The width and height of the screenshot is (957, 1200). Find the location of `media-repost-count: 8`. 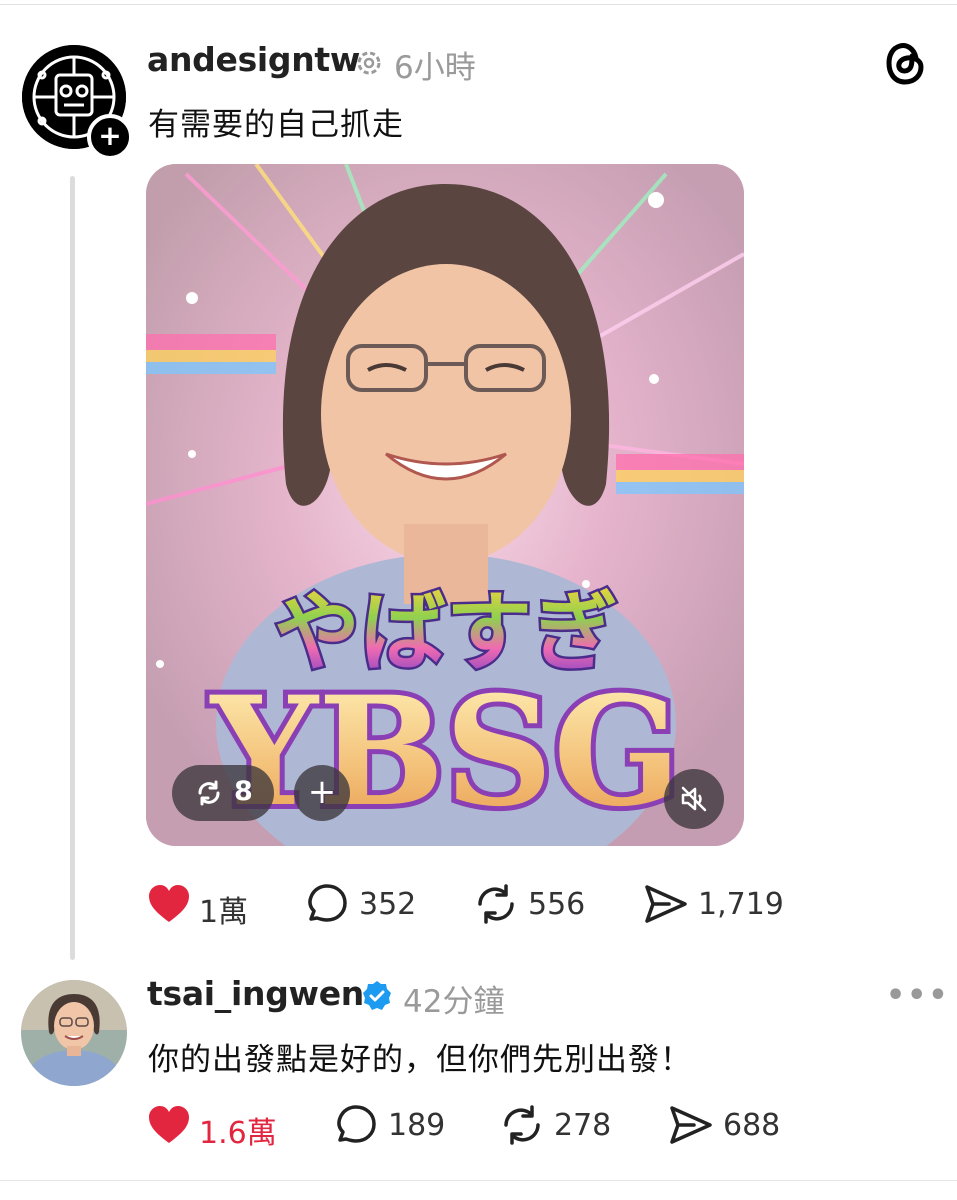

media-repost-count: 8 is located at coordinates (243, 791).